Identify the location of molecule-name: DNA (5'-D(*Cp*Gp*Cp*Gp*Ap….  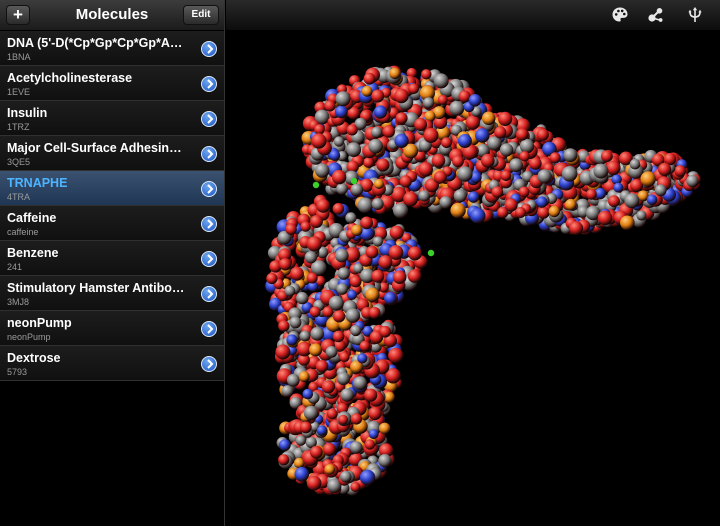
(98, 43).